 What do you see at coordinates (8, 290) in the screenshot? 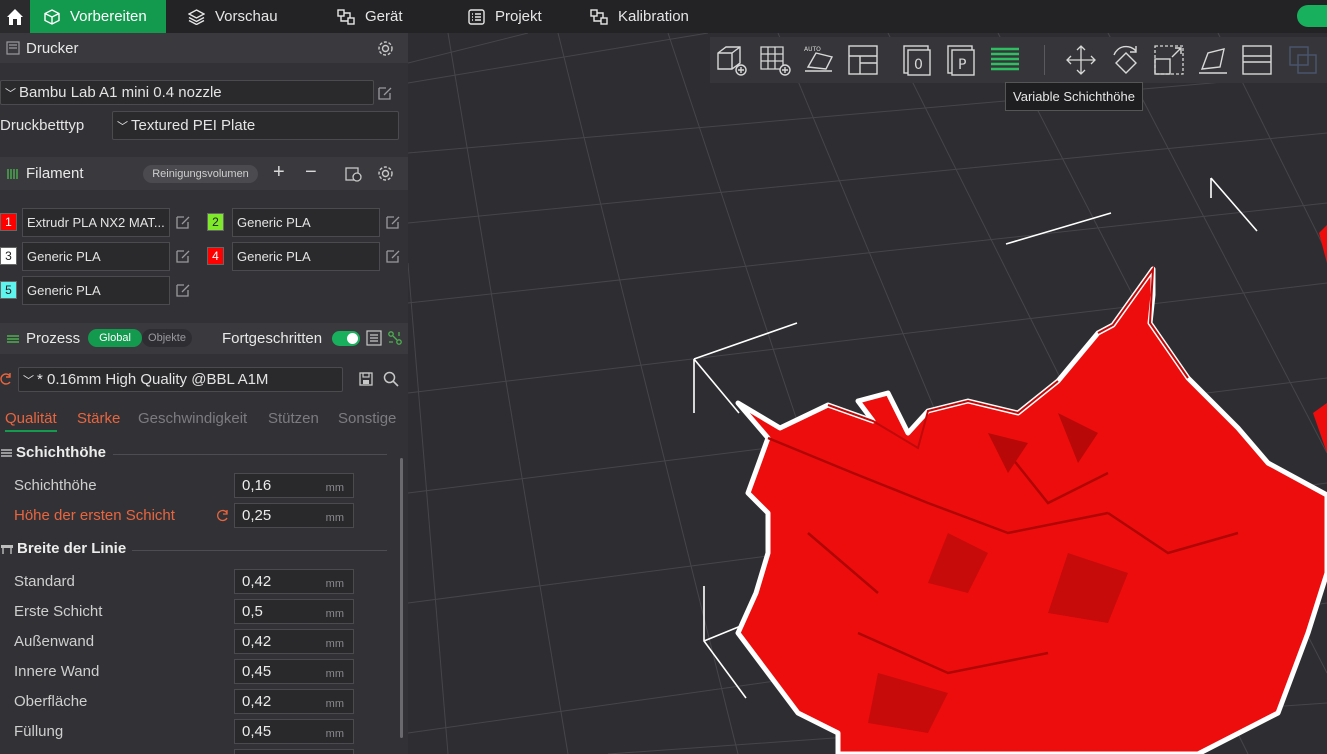
I see `filament-slot-5-number: 5` at bounding box center [8, 290].